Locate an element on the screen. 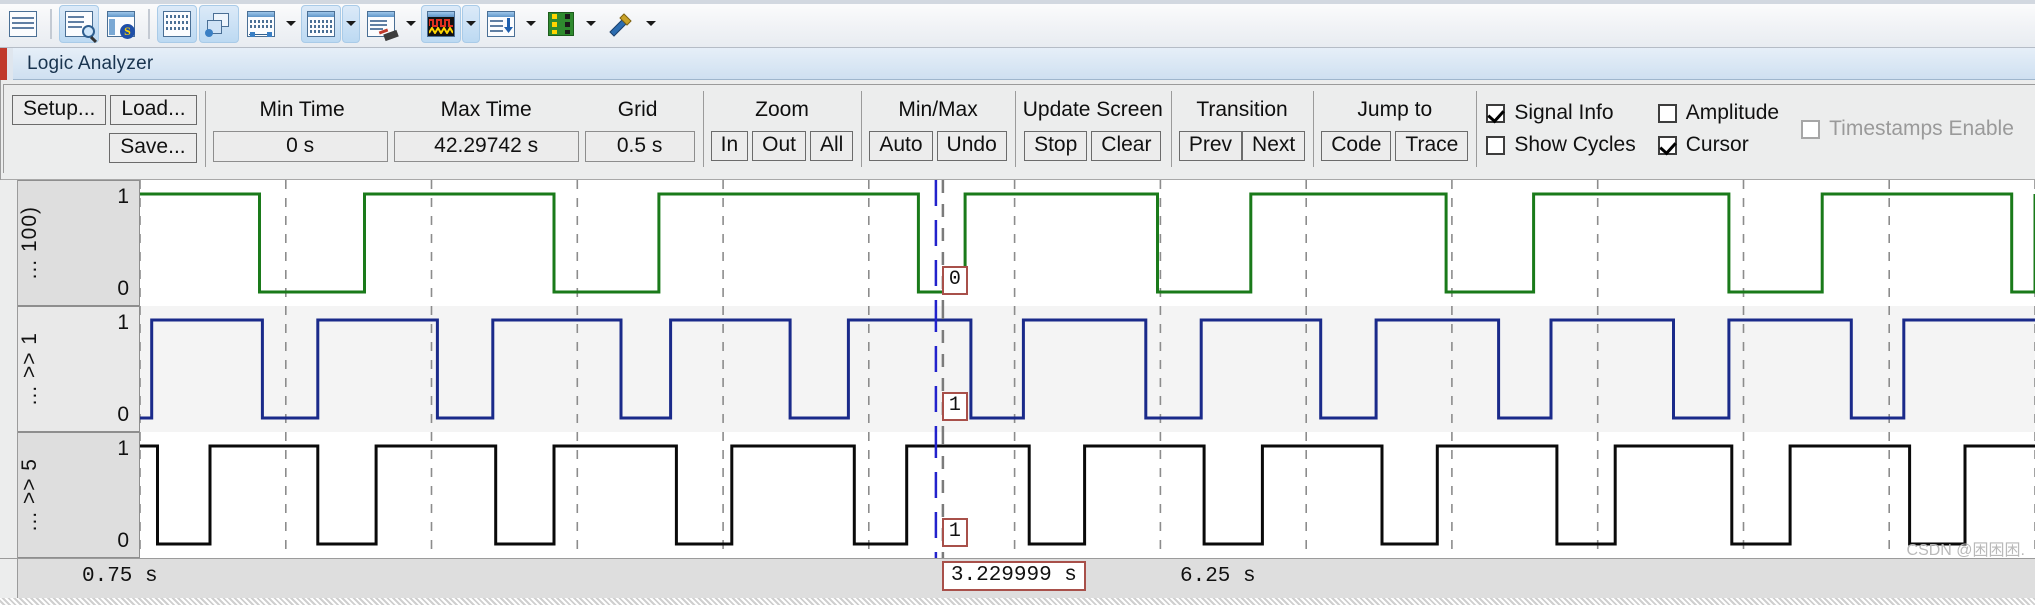 This screenshot has height=605, width=2035. checkbox-cursor: Cursor is located at coordinates (1718, 145).